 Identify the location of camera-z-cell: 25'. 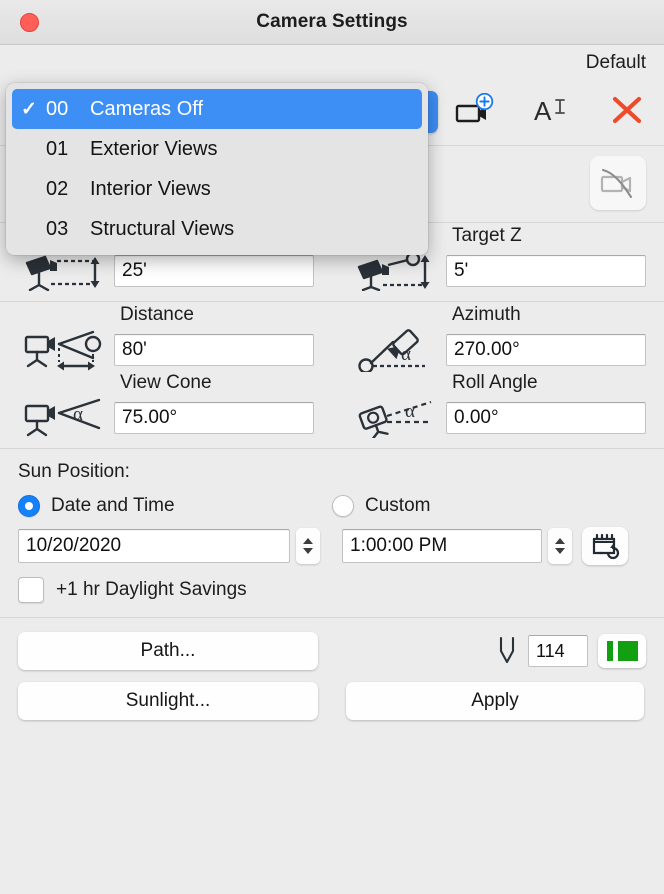
(166, 271).